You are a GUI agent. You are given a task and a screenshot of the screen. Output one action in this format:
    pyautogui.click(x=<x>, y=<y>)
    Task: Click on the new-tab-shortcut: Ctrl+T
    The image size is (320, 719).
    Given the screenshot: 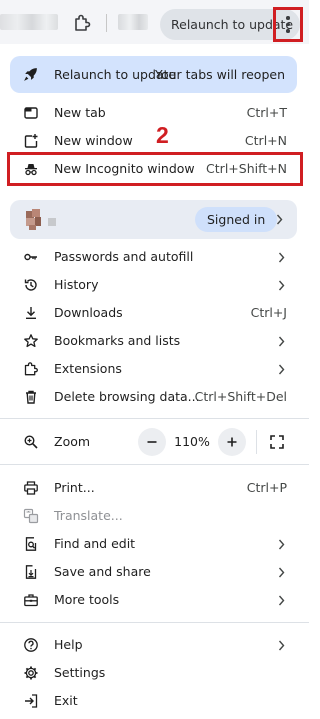 What is the action you would take?
    pyautogui.click(x=266, y=112)
    